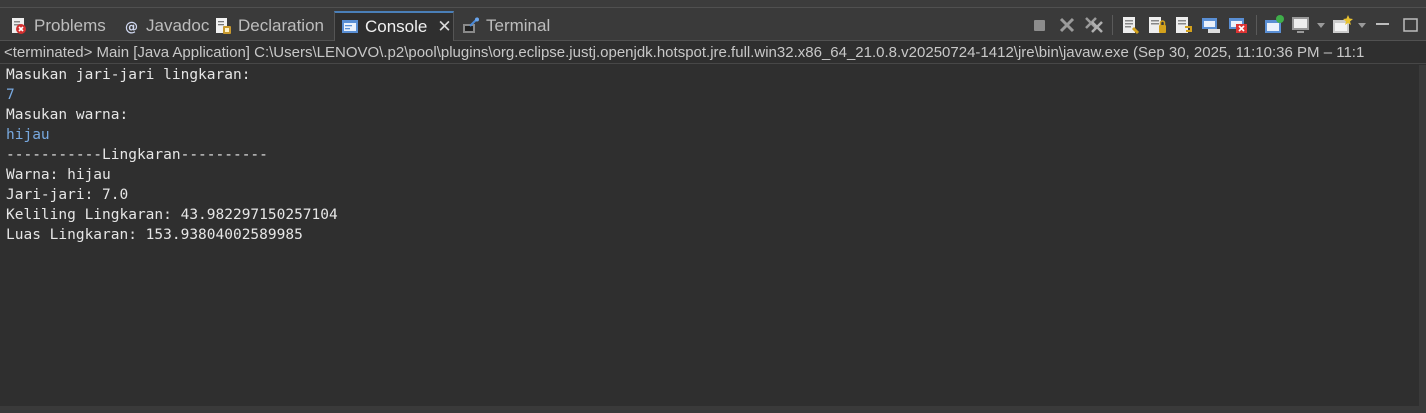 Image resolution: width=1426 pixels, height=413 pixels. Describe the element at coordinates (178, 25) in the screenshot. I see `tab-label: Javadoc` at that location.